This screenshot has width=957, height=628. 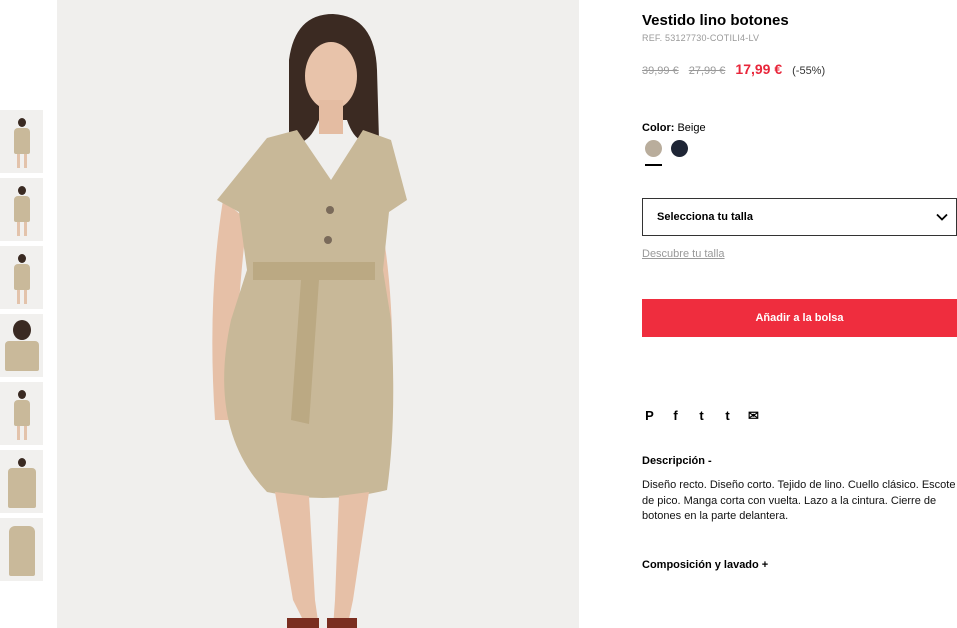 What do you see at coordinates (759, 69) in the screenshot?
I see `current-price: 17,99 €` at bounding box center [759, 69].